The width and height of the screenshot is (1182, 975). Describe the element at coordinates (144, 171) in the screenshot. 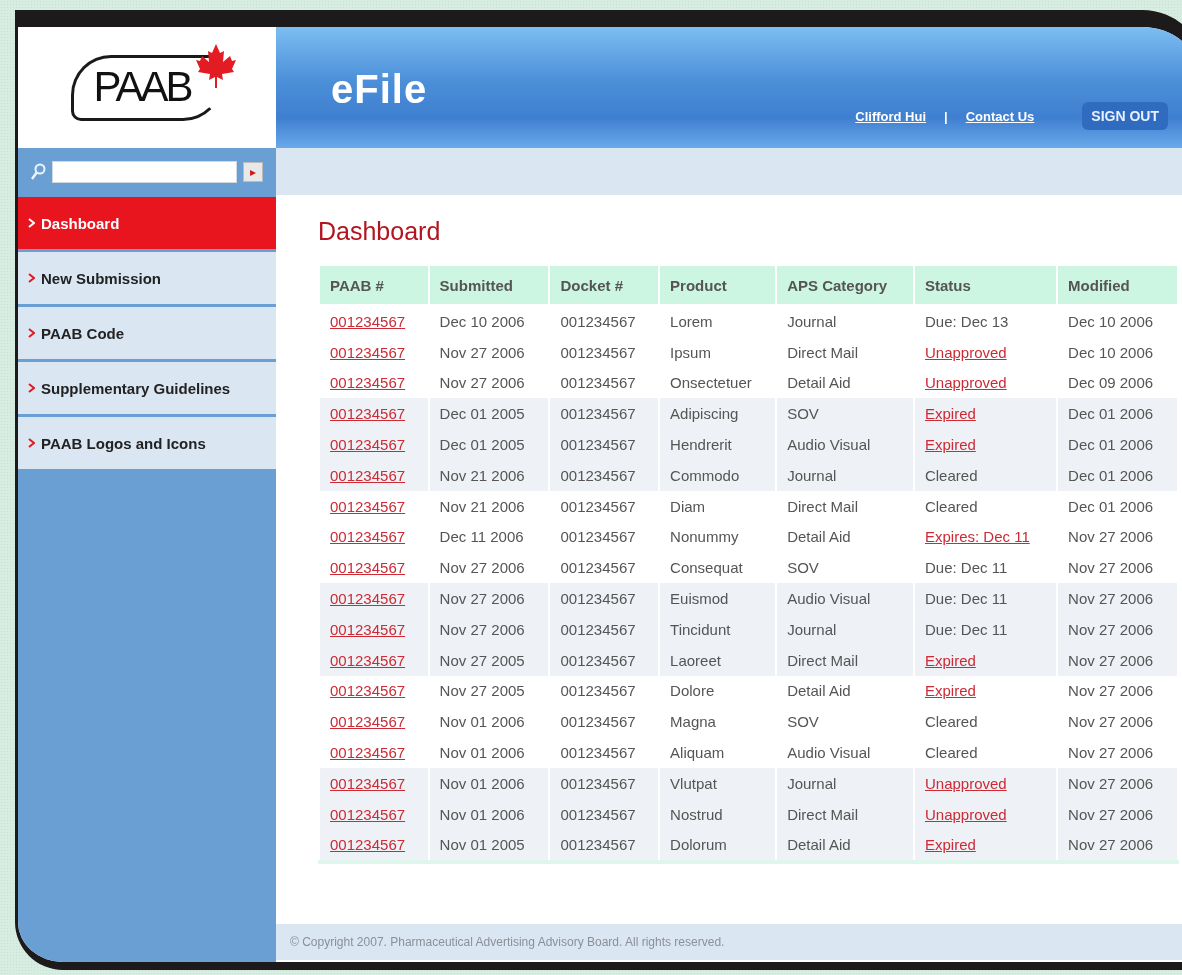

I see `search-field` at that location.